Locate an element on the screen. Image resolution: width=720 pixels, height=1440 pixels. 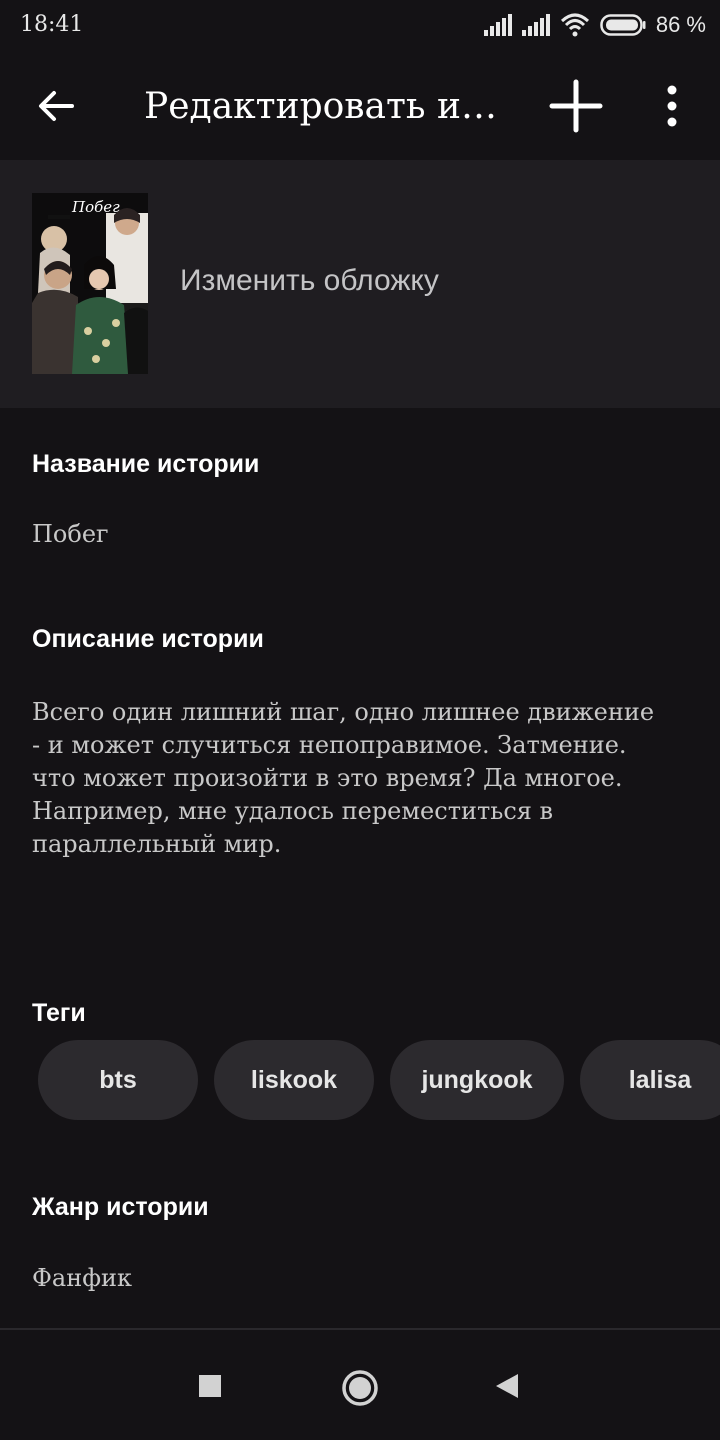
wifi-icon is located at coordinates (574, 25).